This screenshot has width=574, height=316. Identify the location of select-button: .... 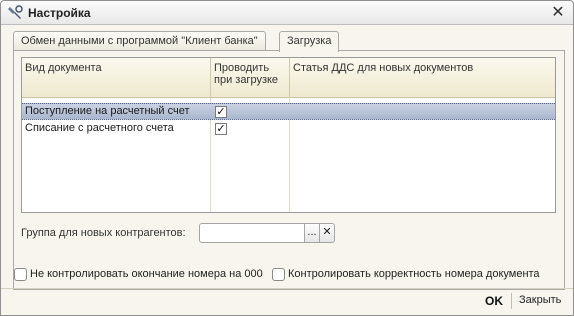
(312, 233).